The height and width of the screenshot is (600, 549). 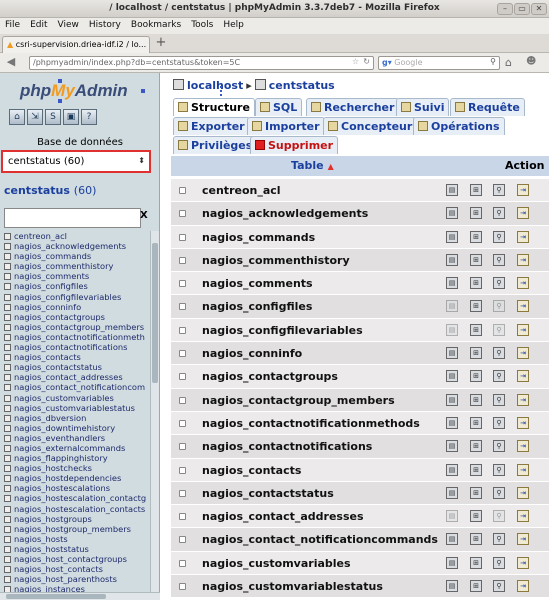 I want to click on sidebar-table-item: nagios_hosts, so click(x=77, y=539).